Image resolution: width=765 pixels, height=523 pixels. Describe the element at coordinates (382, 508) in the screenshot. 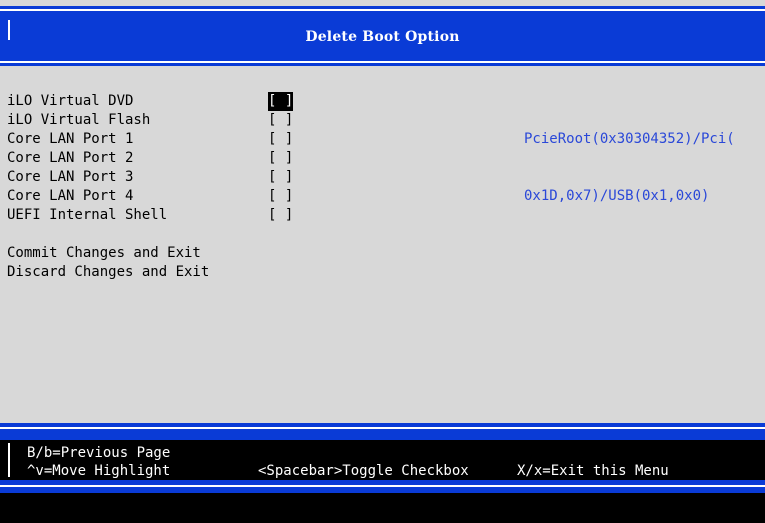

I see `footer-bottom` at that location.